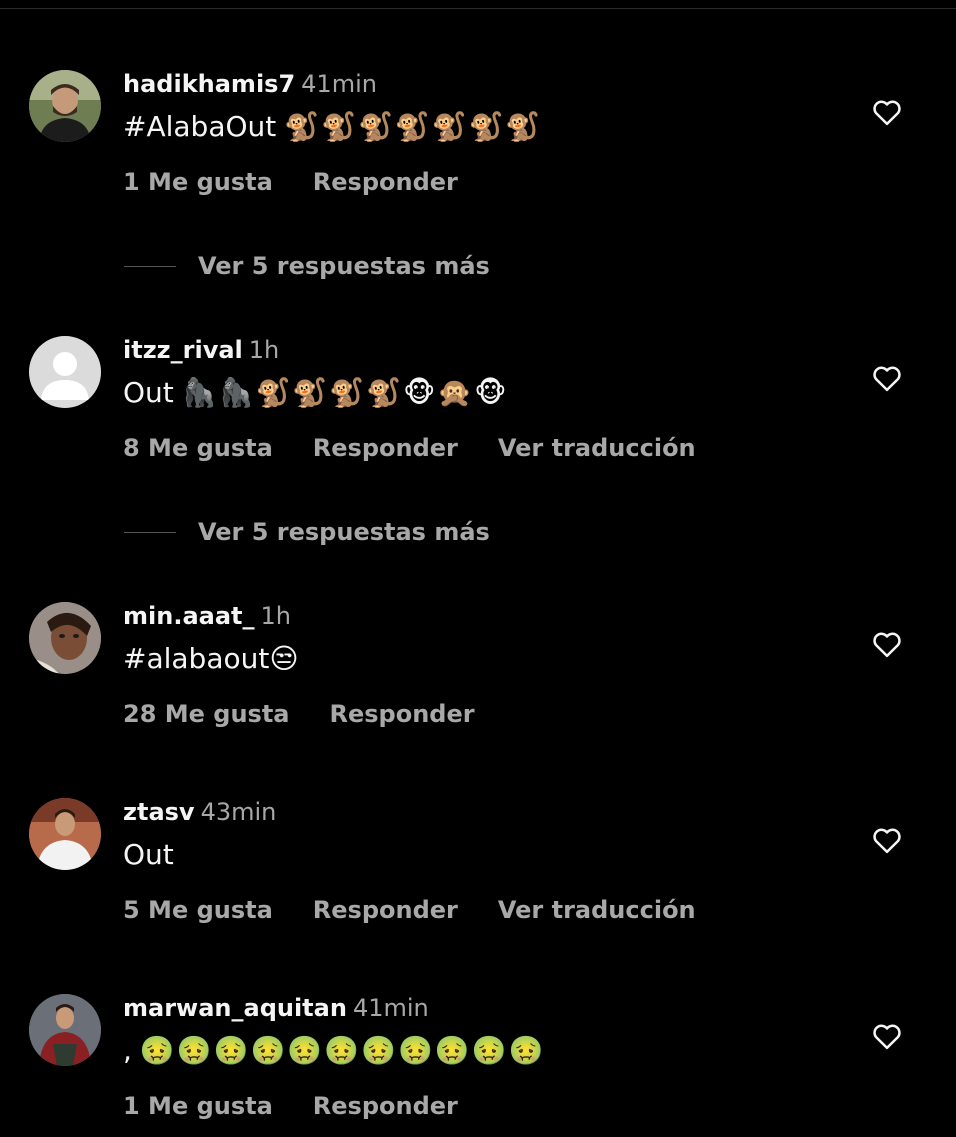 Image resolution: width=956 pixels, height=1137 pixels. Describe the element at coordinates (345, 392) in the screenshot. I see `emoji-sequence: 🦍🦍🐒🐒🐒🐒🐵🙊🐵` at that location.